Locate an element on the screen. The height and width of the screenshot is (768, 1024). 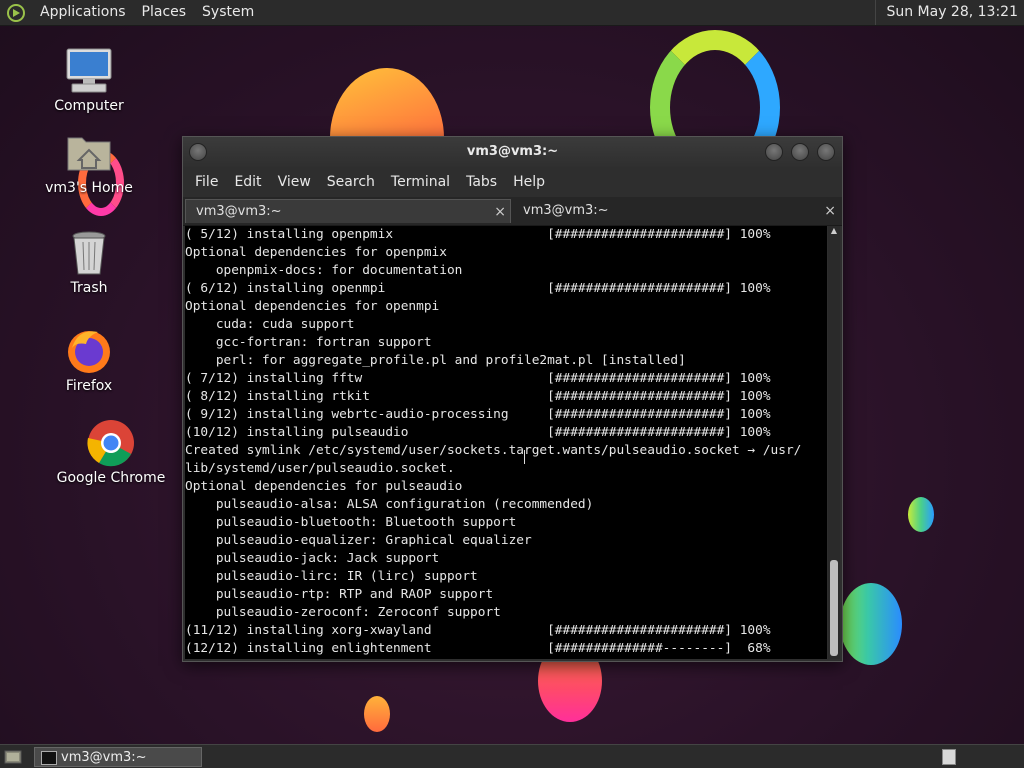
computer-icon is located at coordinates (89, 71).